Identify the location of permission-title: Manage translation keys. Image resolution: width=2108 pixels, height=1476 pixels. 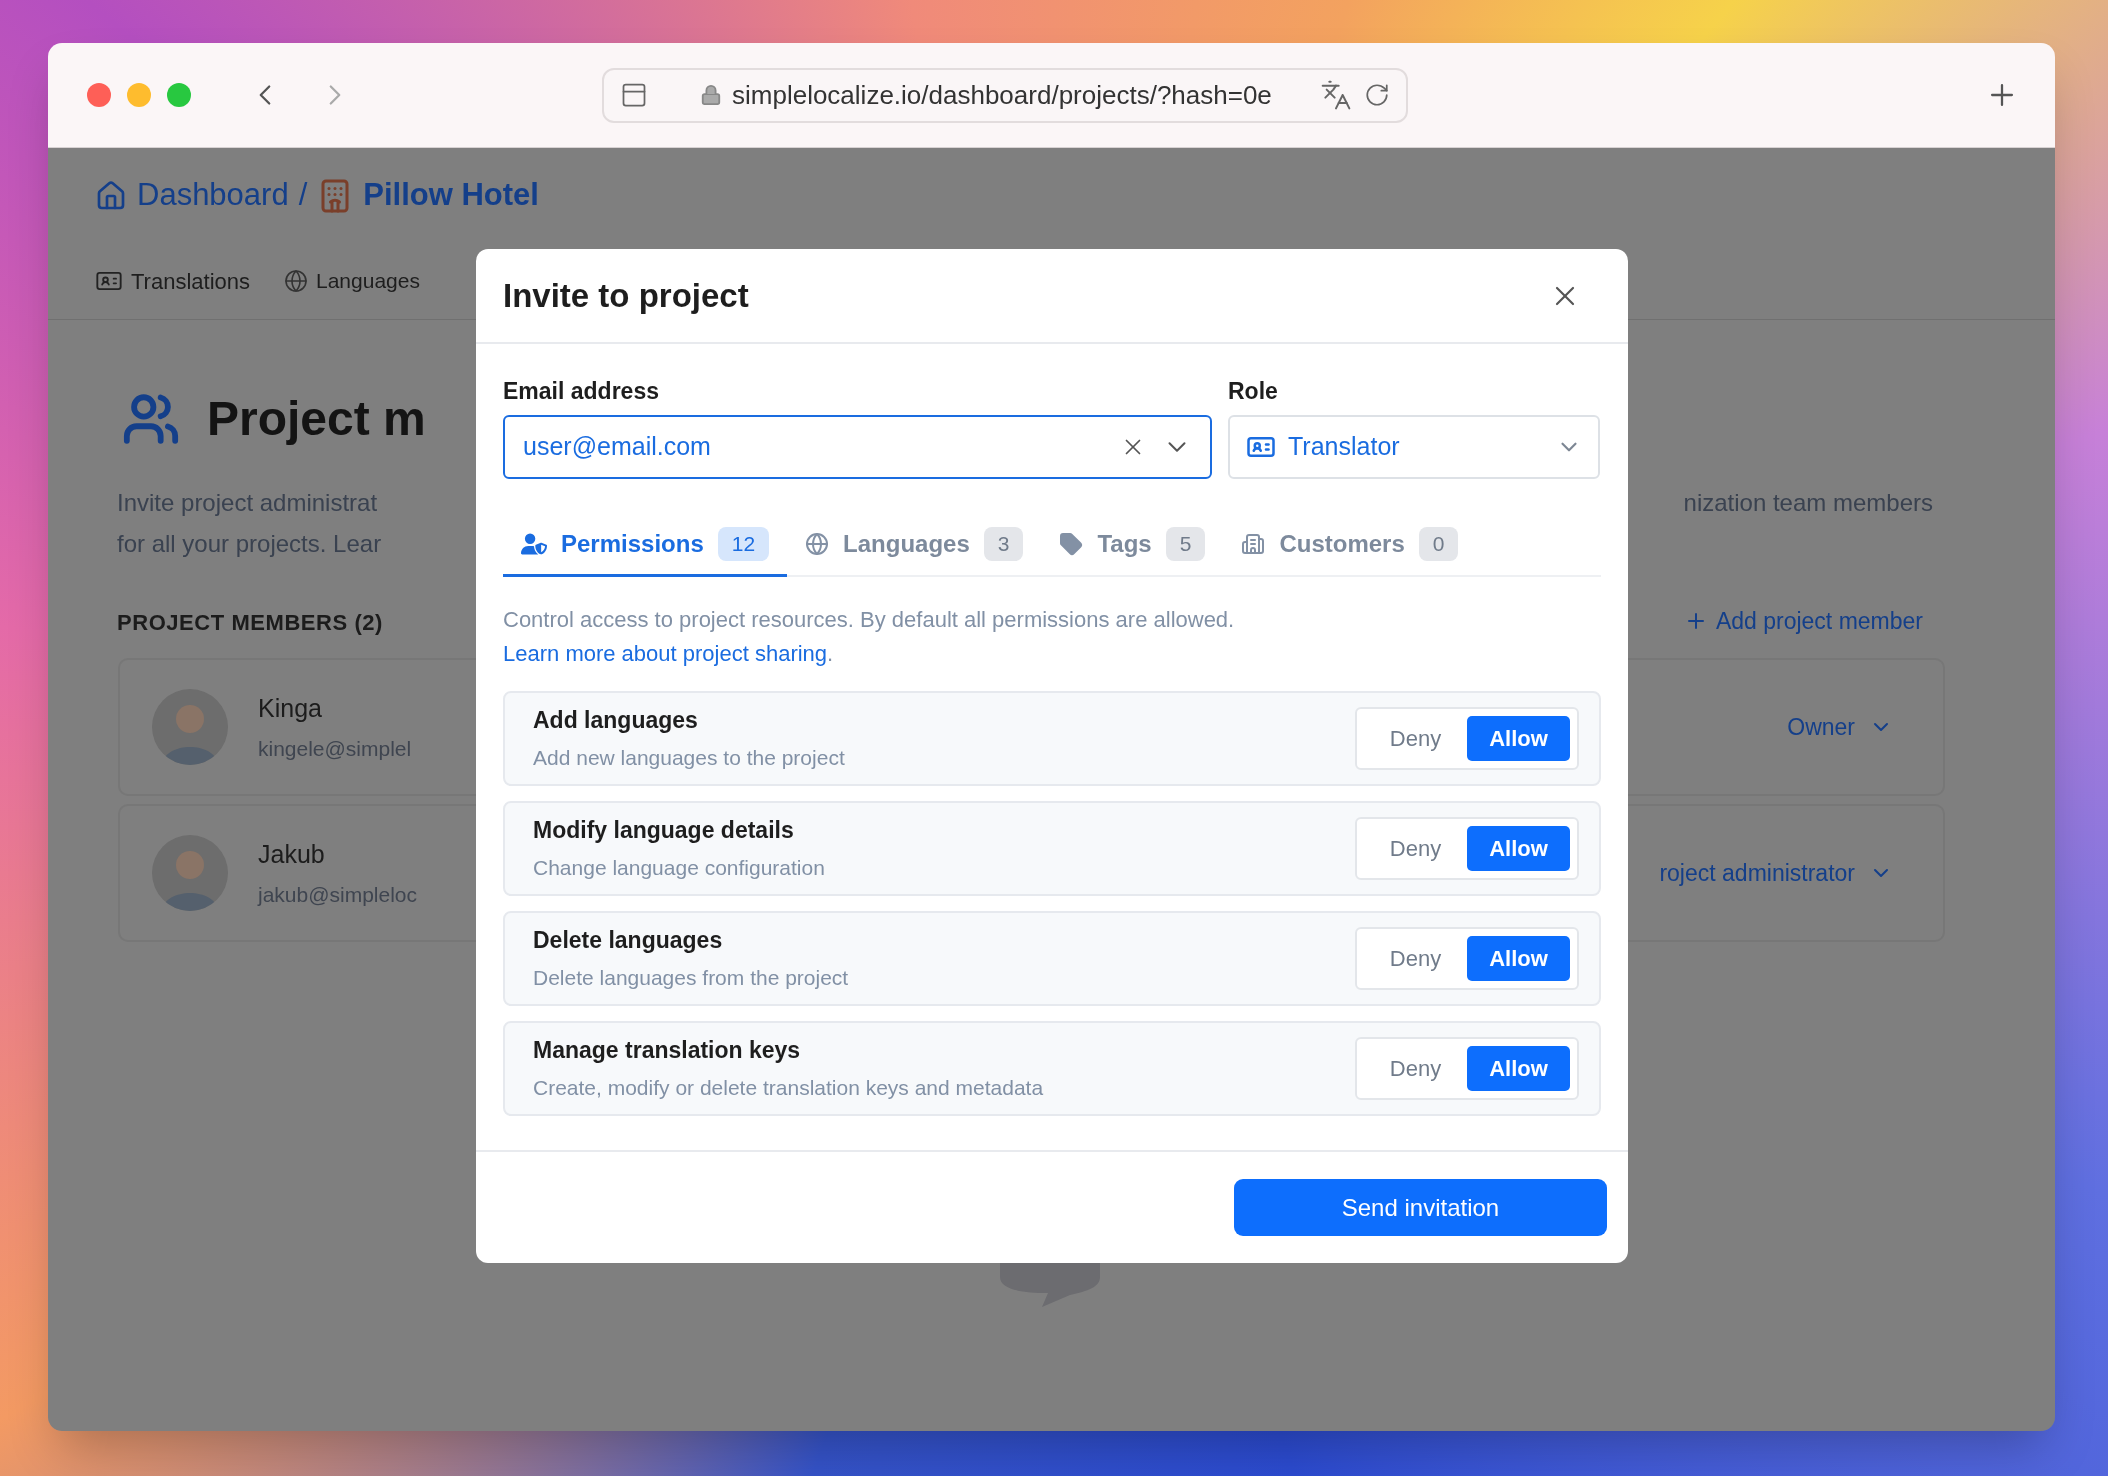
(667, 1050).